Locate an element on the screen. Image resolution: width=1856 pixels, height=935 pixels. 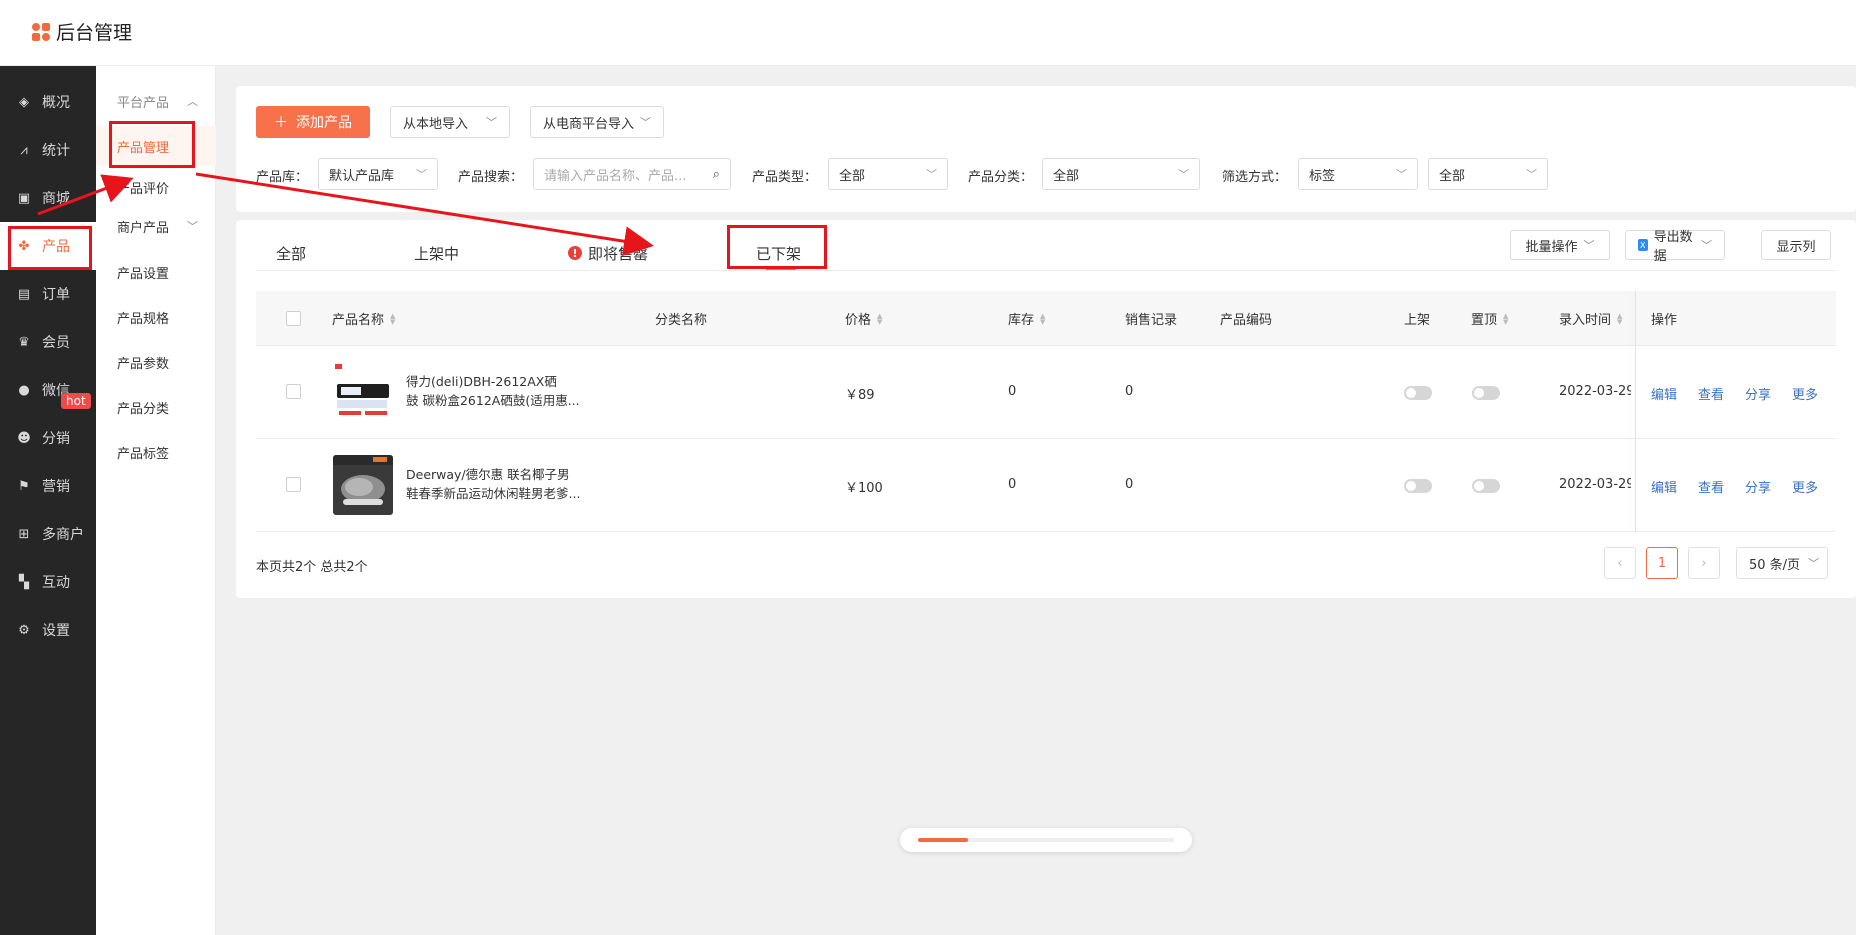
next-page-button: › is located at coordinates (1704, 563).